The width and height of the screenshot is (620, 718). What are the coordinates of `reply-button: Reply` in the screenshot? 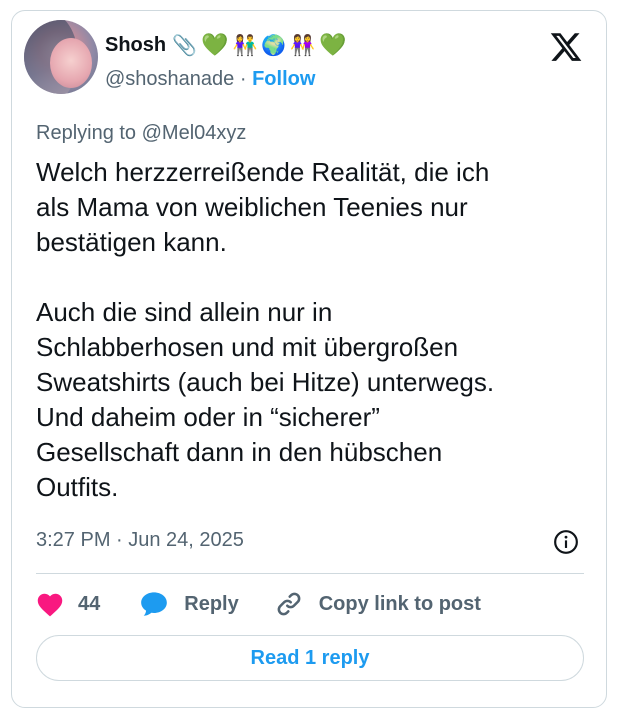 It's located at (189, 604).